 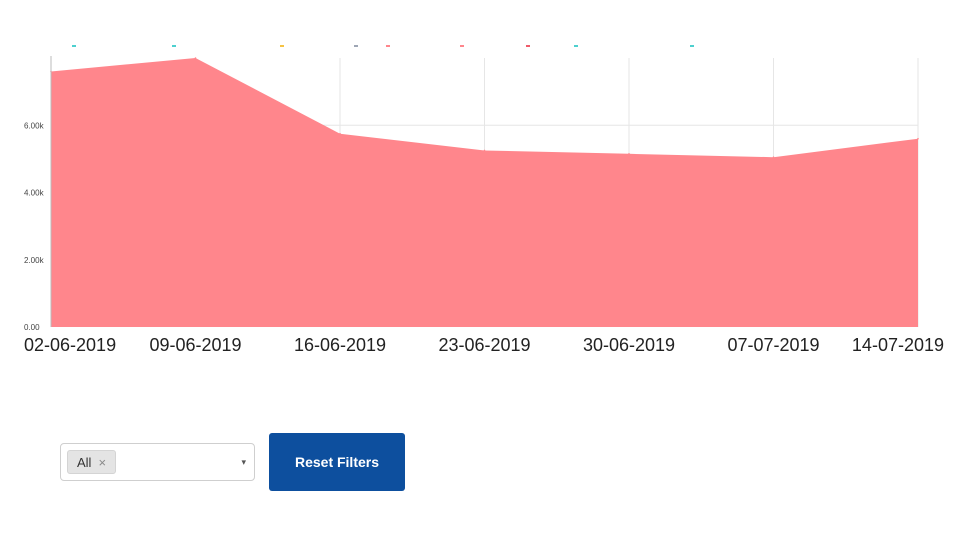 What do you see at coordinates (32, 327) in the screenshot?
I see `y-tick-label: 0.00` at bounding box center [32, 327].